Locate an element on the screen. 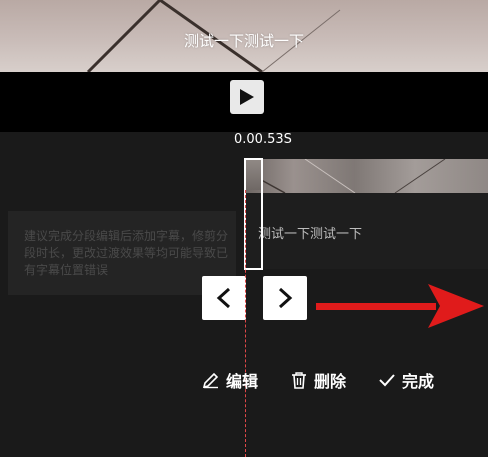  play-icon is located at coordinates (247, 97).